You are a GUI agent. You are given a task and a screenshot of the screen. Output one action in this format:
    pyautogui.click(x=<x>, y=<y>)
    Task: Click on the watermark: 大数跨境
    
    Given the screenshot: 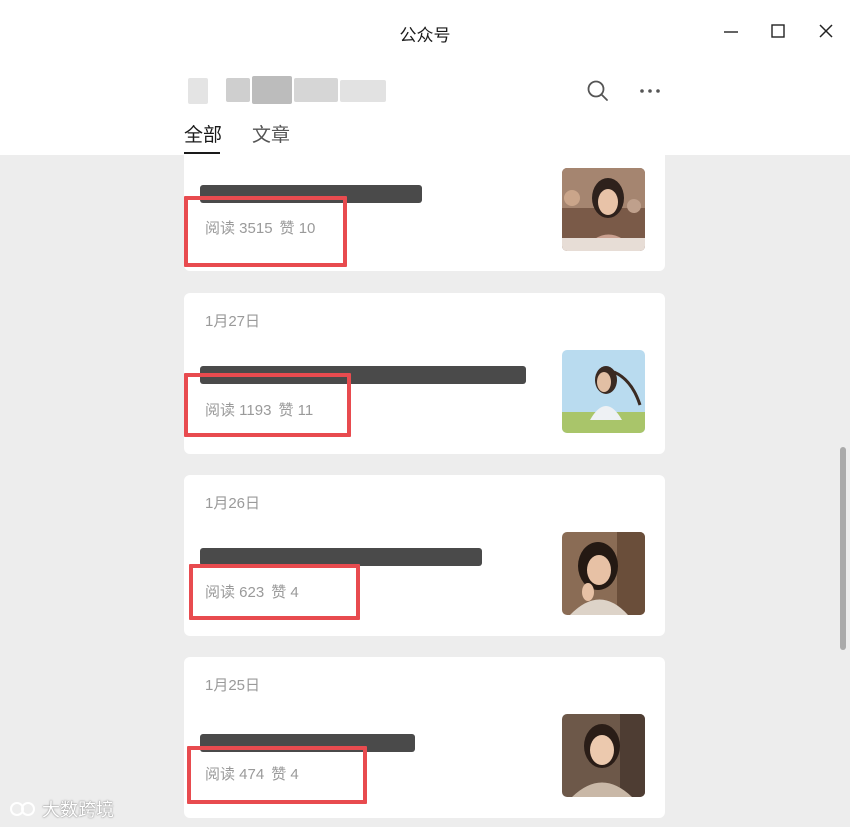 What is the action you would take?
    pyautogui.click(x=61, y=809)
    